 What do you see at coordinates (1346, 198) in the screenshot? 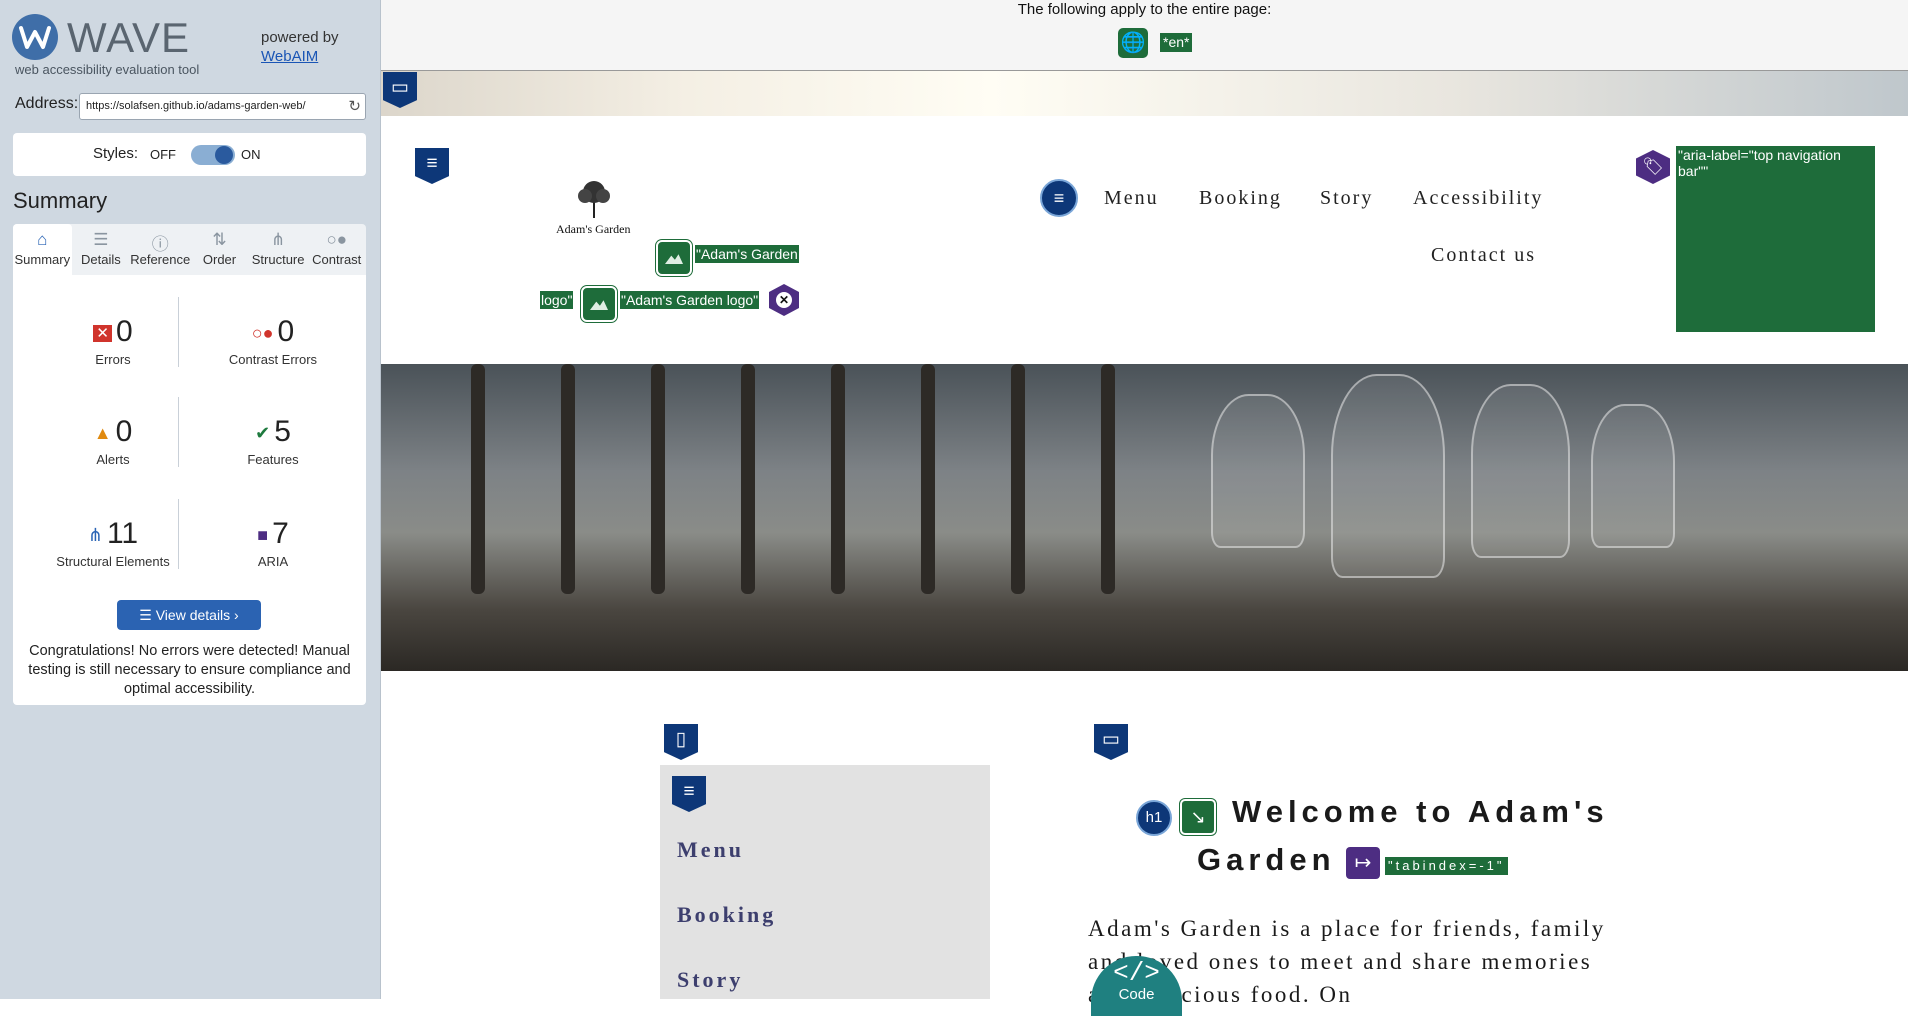
I see `nav-link-story: Story` at bounding box center [1346, 198].